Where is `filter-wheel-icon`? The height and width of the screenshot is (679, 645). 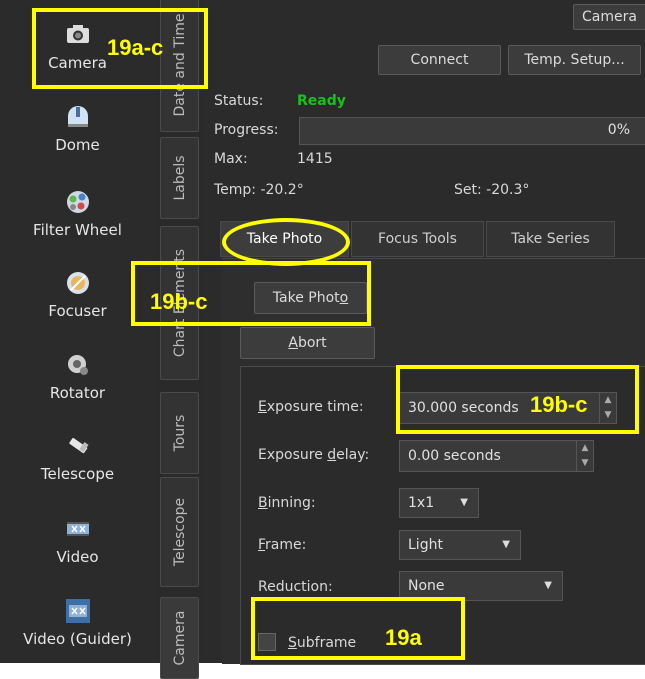 filter-wheel-icon is located at coordinates (77, 202).